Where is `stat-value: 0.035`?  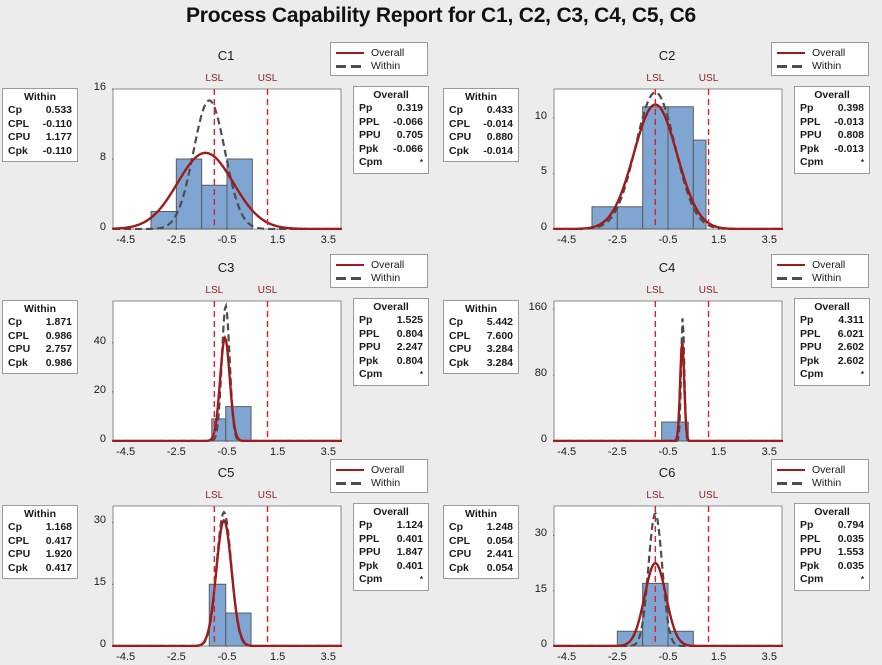 stat-value: 0.035 is located at coordinates (850, 538).